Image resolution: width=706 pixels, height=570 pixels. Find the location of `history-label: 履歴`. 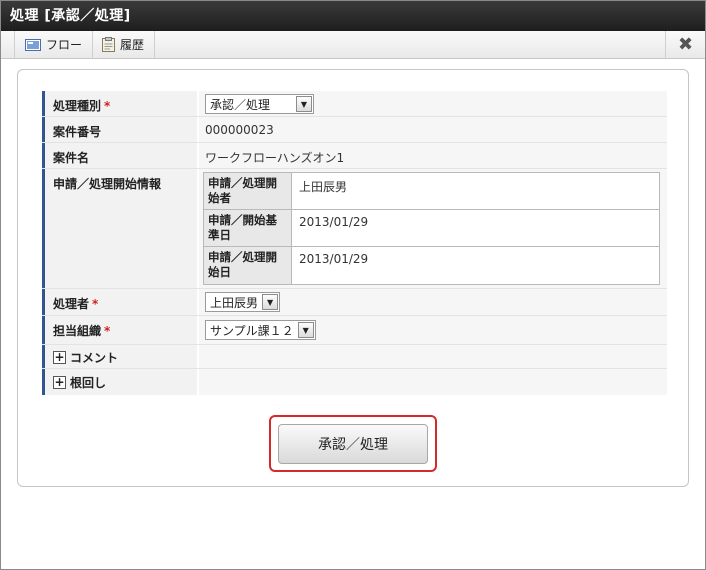

history-label: 履歴 is located at coordinates (132, 45).